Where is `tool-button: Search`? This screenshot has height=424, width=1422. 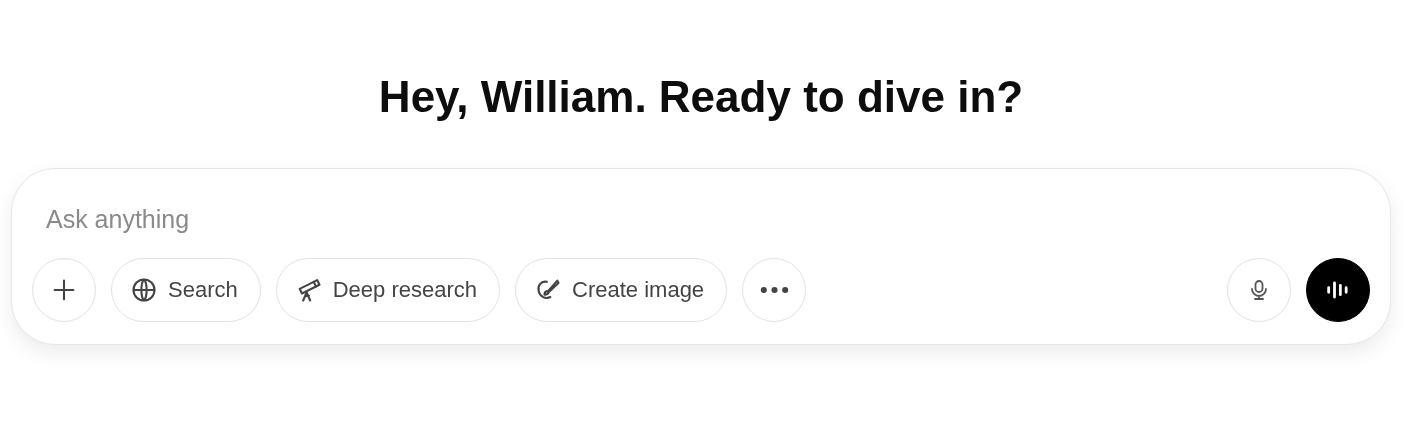 tool-button: Search is located at coordinates (186, 290).